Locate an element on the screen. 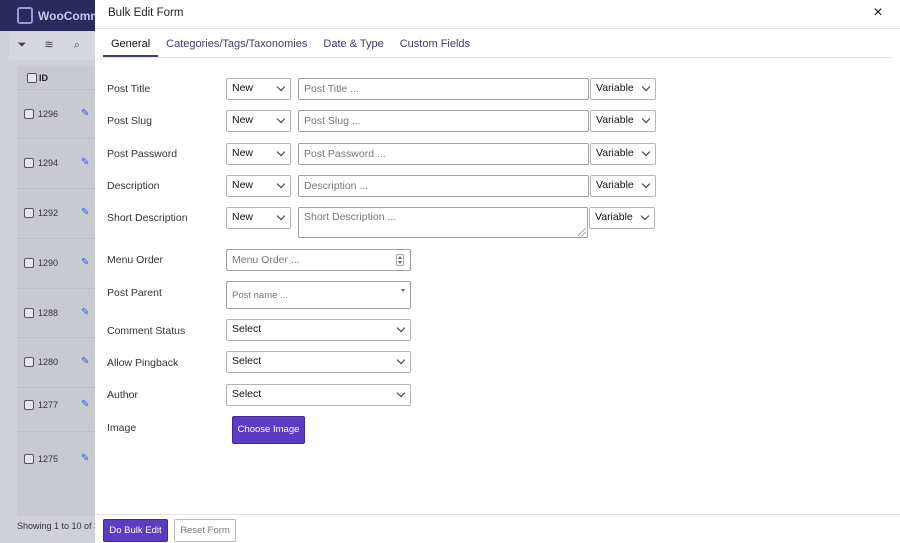  table-row: 1292 ✎ is located at coordinates (62, 213).